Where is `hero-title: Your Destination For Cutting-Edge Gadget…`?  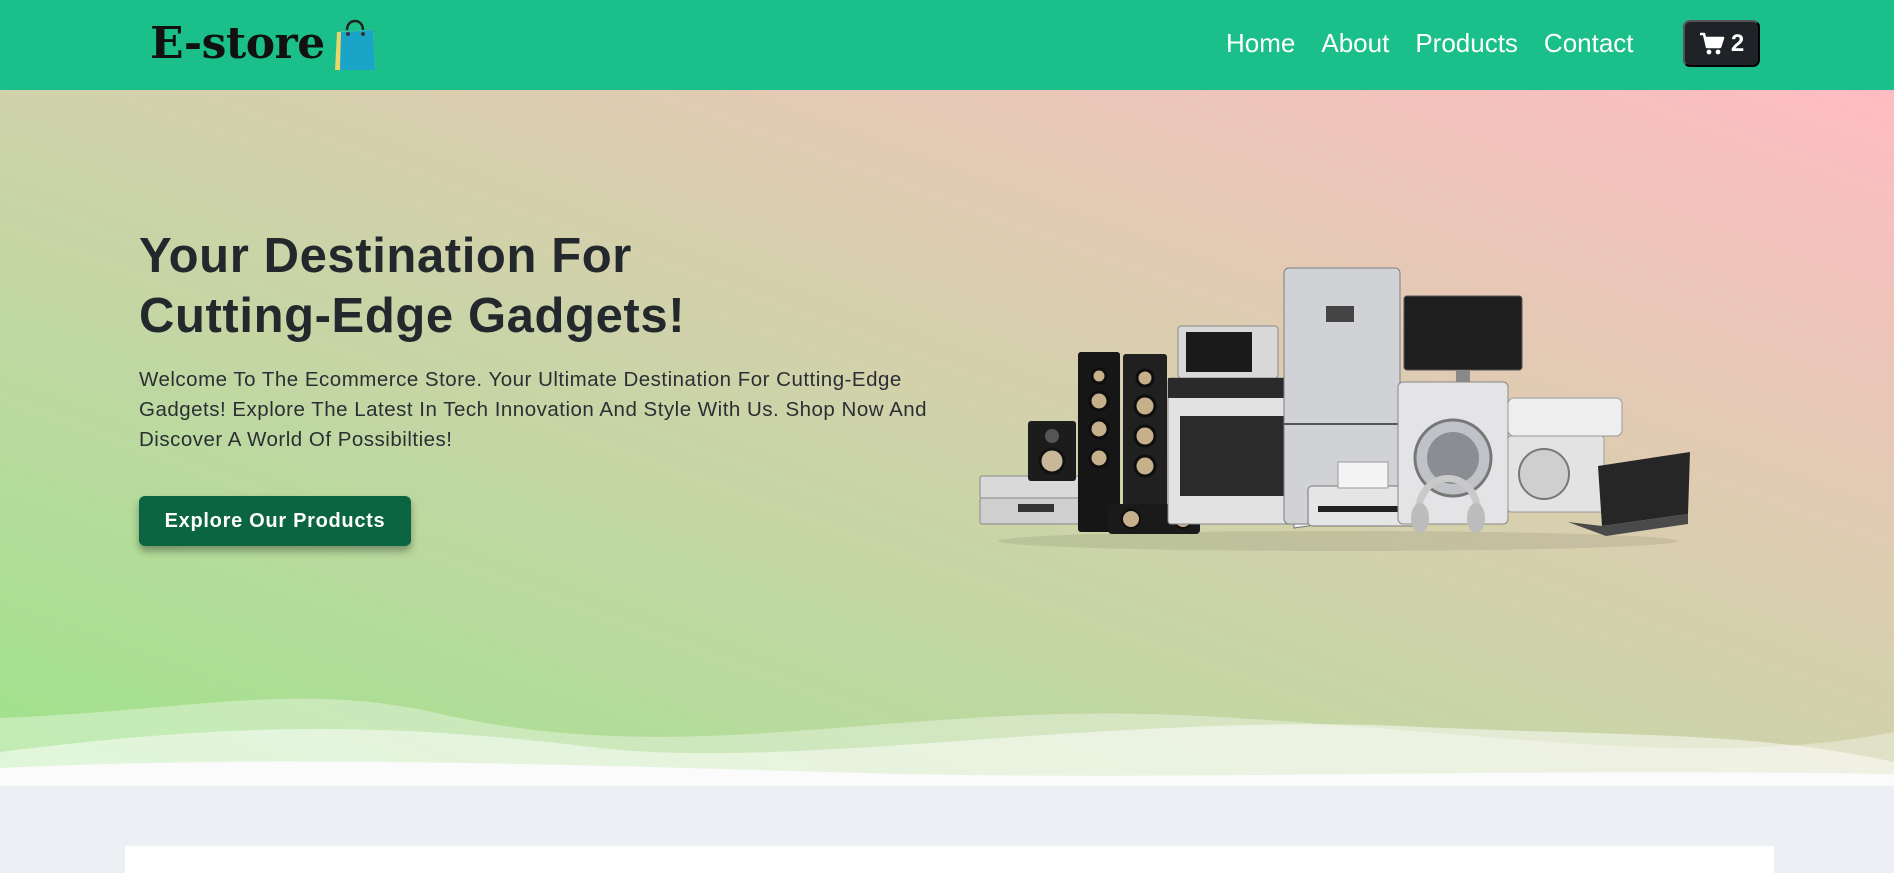 hero-title: Your Destination For Cutting-Edge Gadget… is located at coordinates (412, 286).